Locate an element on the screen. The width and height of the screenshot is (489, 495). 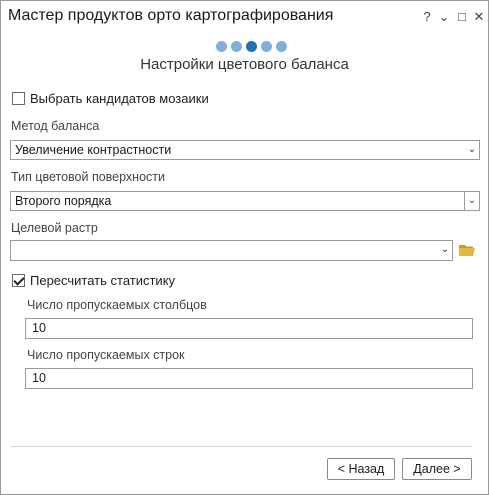
menu-chevron-icon: ⌄ is located at coordinates (444, 17).